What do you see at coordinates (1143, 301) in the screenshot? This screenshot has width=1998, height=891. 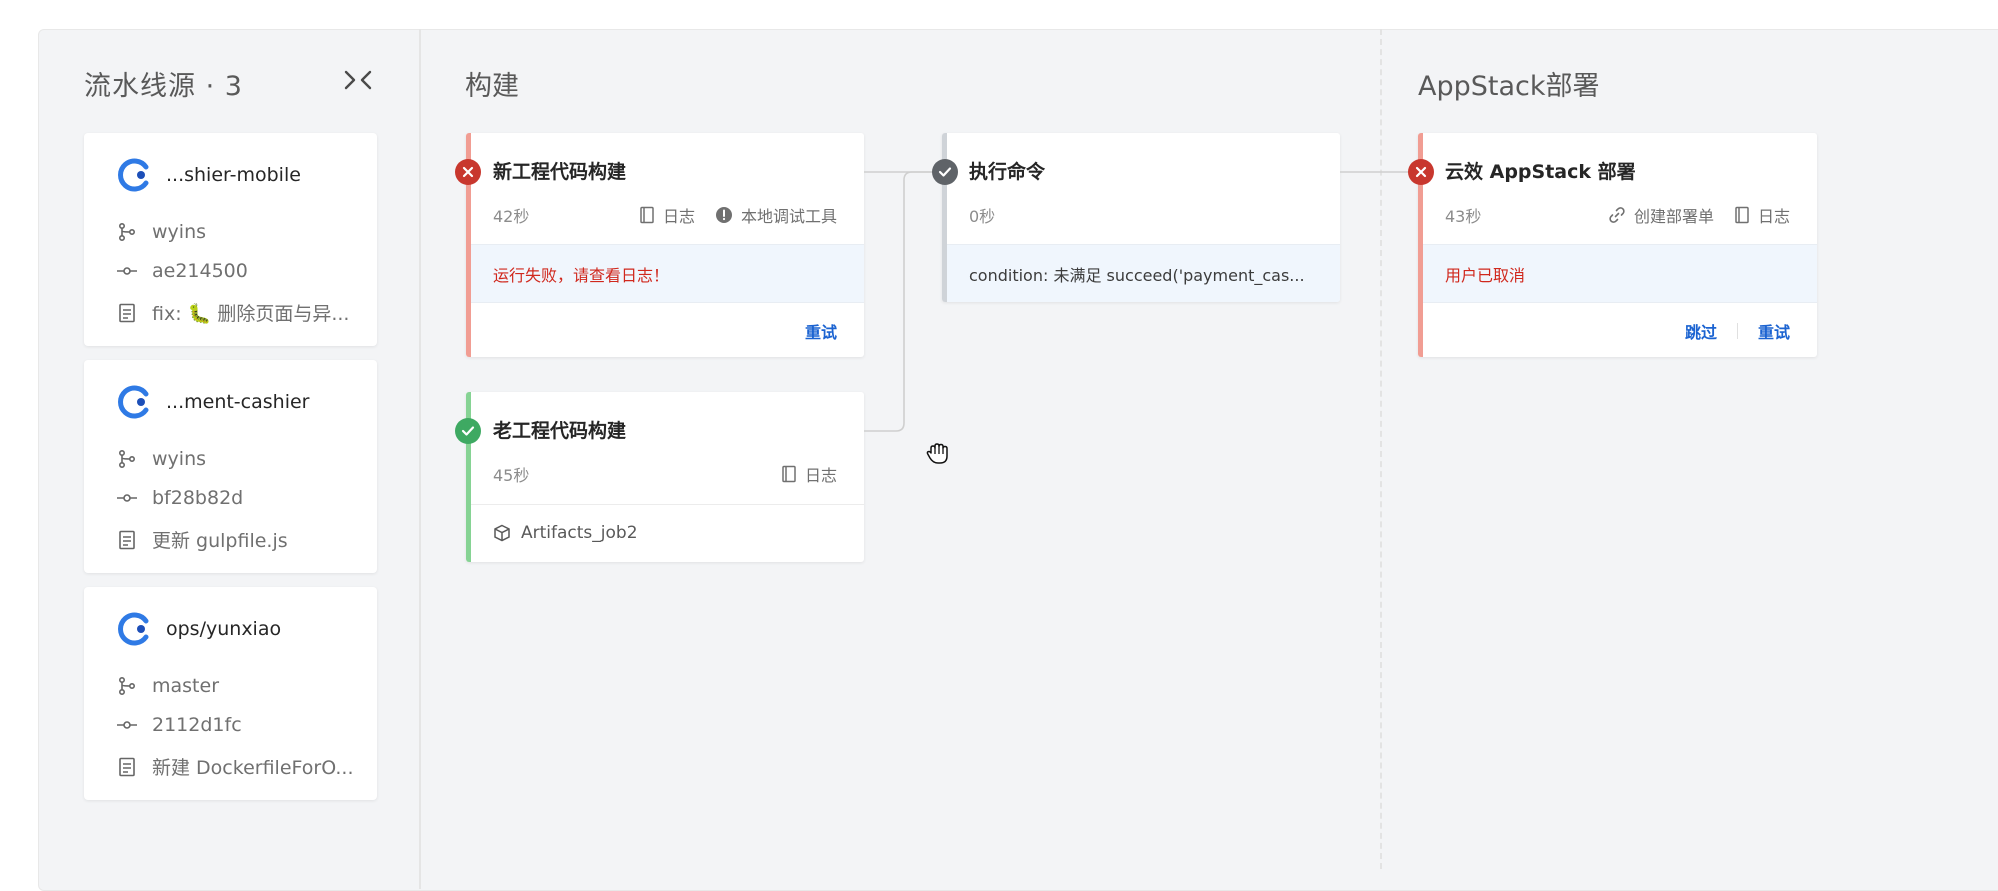 I see `job-connectors` at bounding box center [1143, 301].